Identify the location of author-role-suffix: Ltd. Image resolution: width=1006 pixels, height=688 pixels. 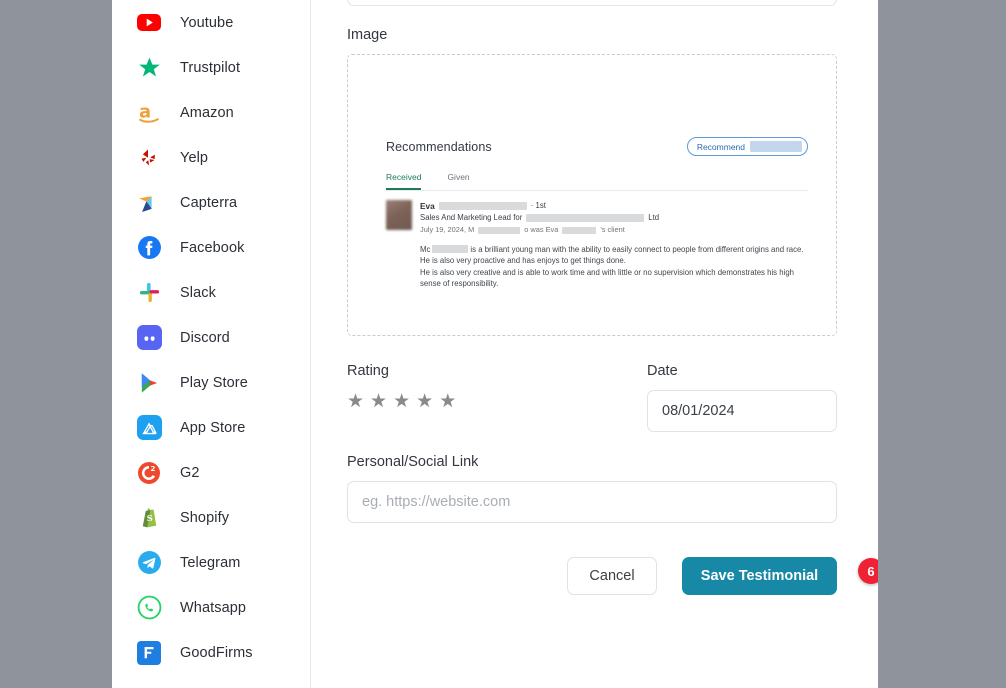
(654, 217).